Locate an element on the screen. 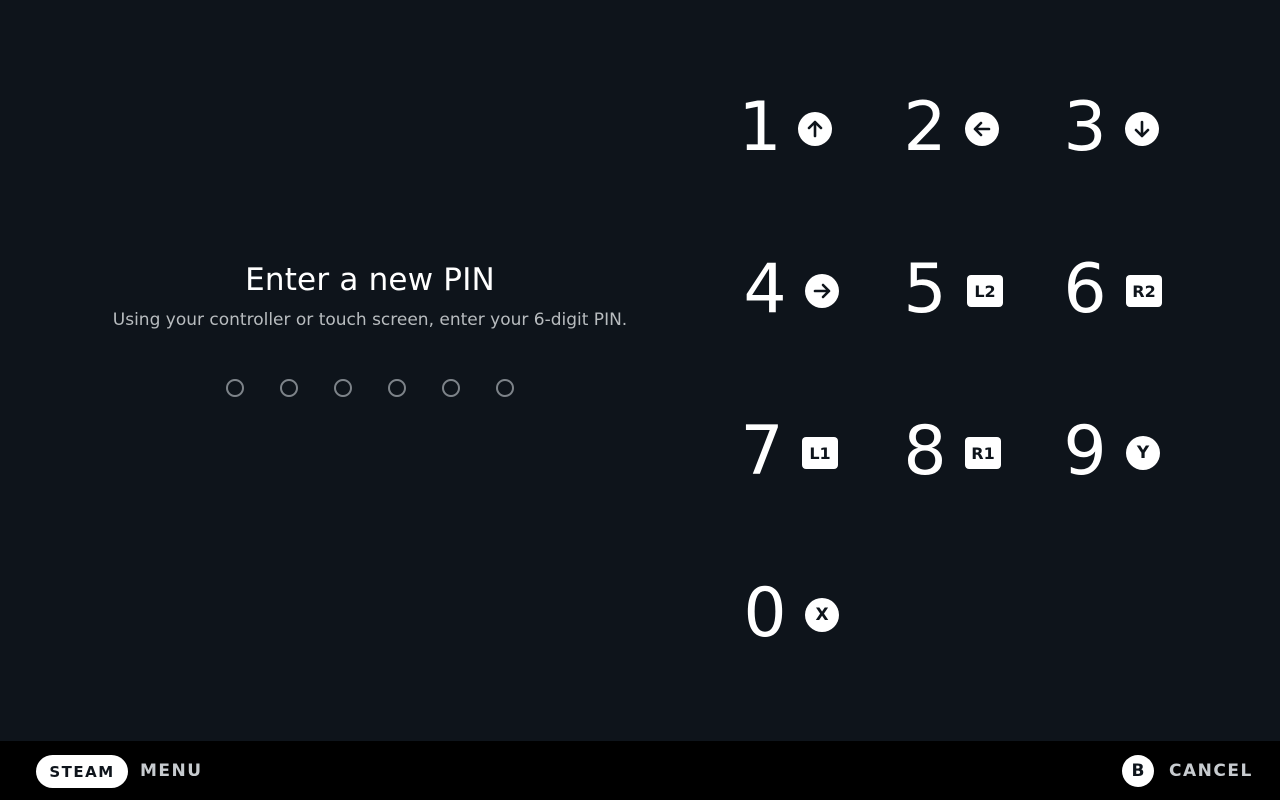  arrow-down-icon is located at coordinates (1142, 129).